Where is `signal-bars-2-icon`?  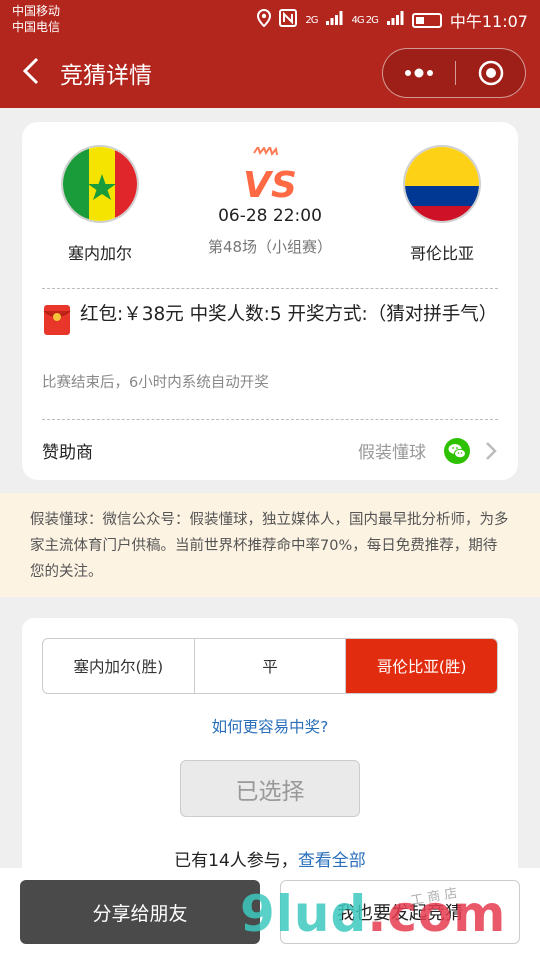 signal-bars-2-icon is located at coordinates (395, 20).